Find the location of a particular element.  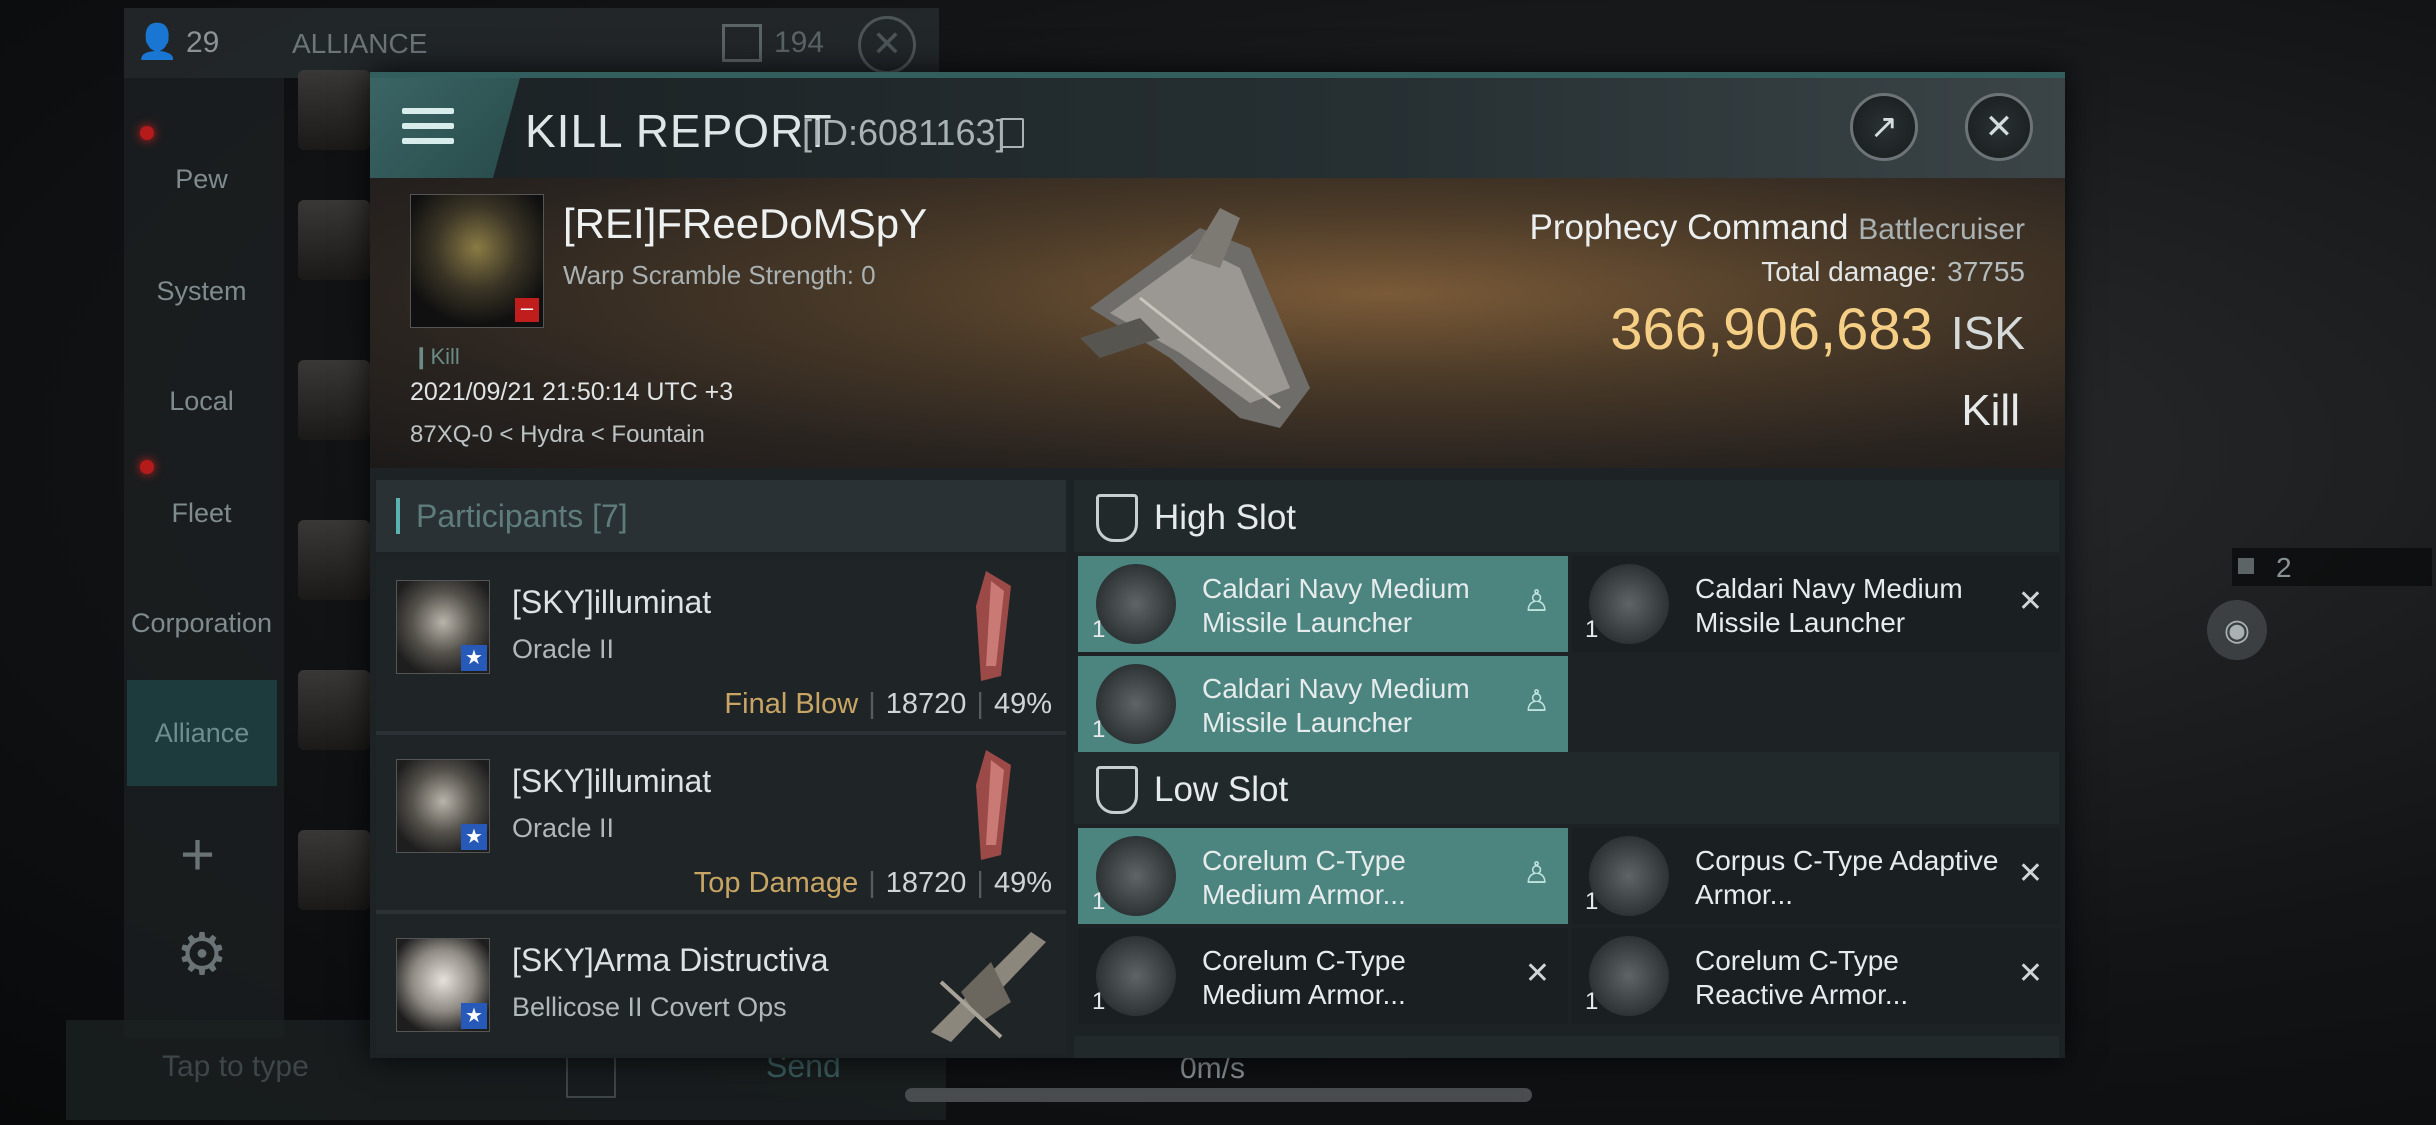

sidebar-item-local: Local is located at coordinates (201, 401).